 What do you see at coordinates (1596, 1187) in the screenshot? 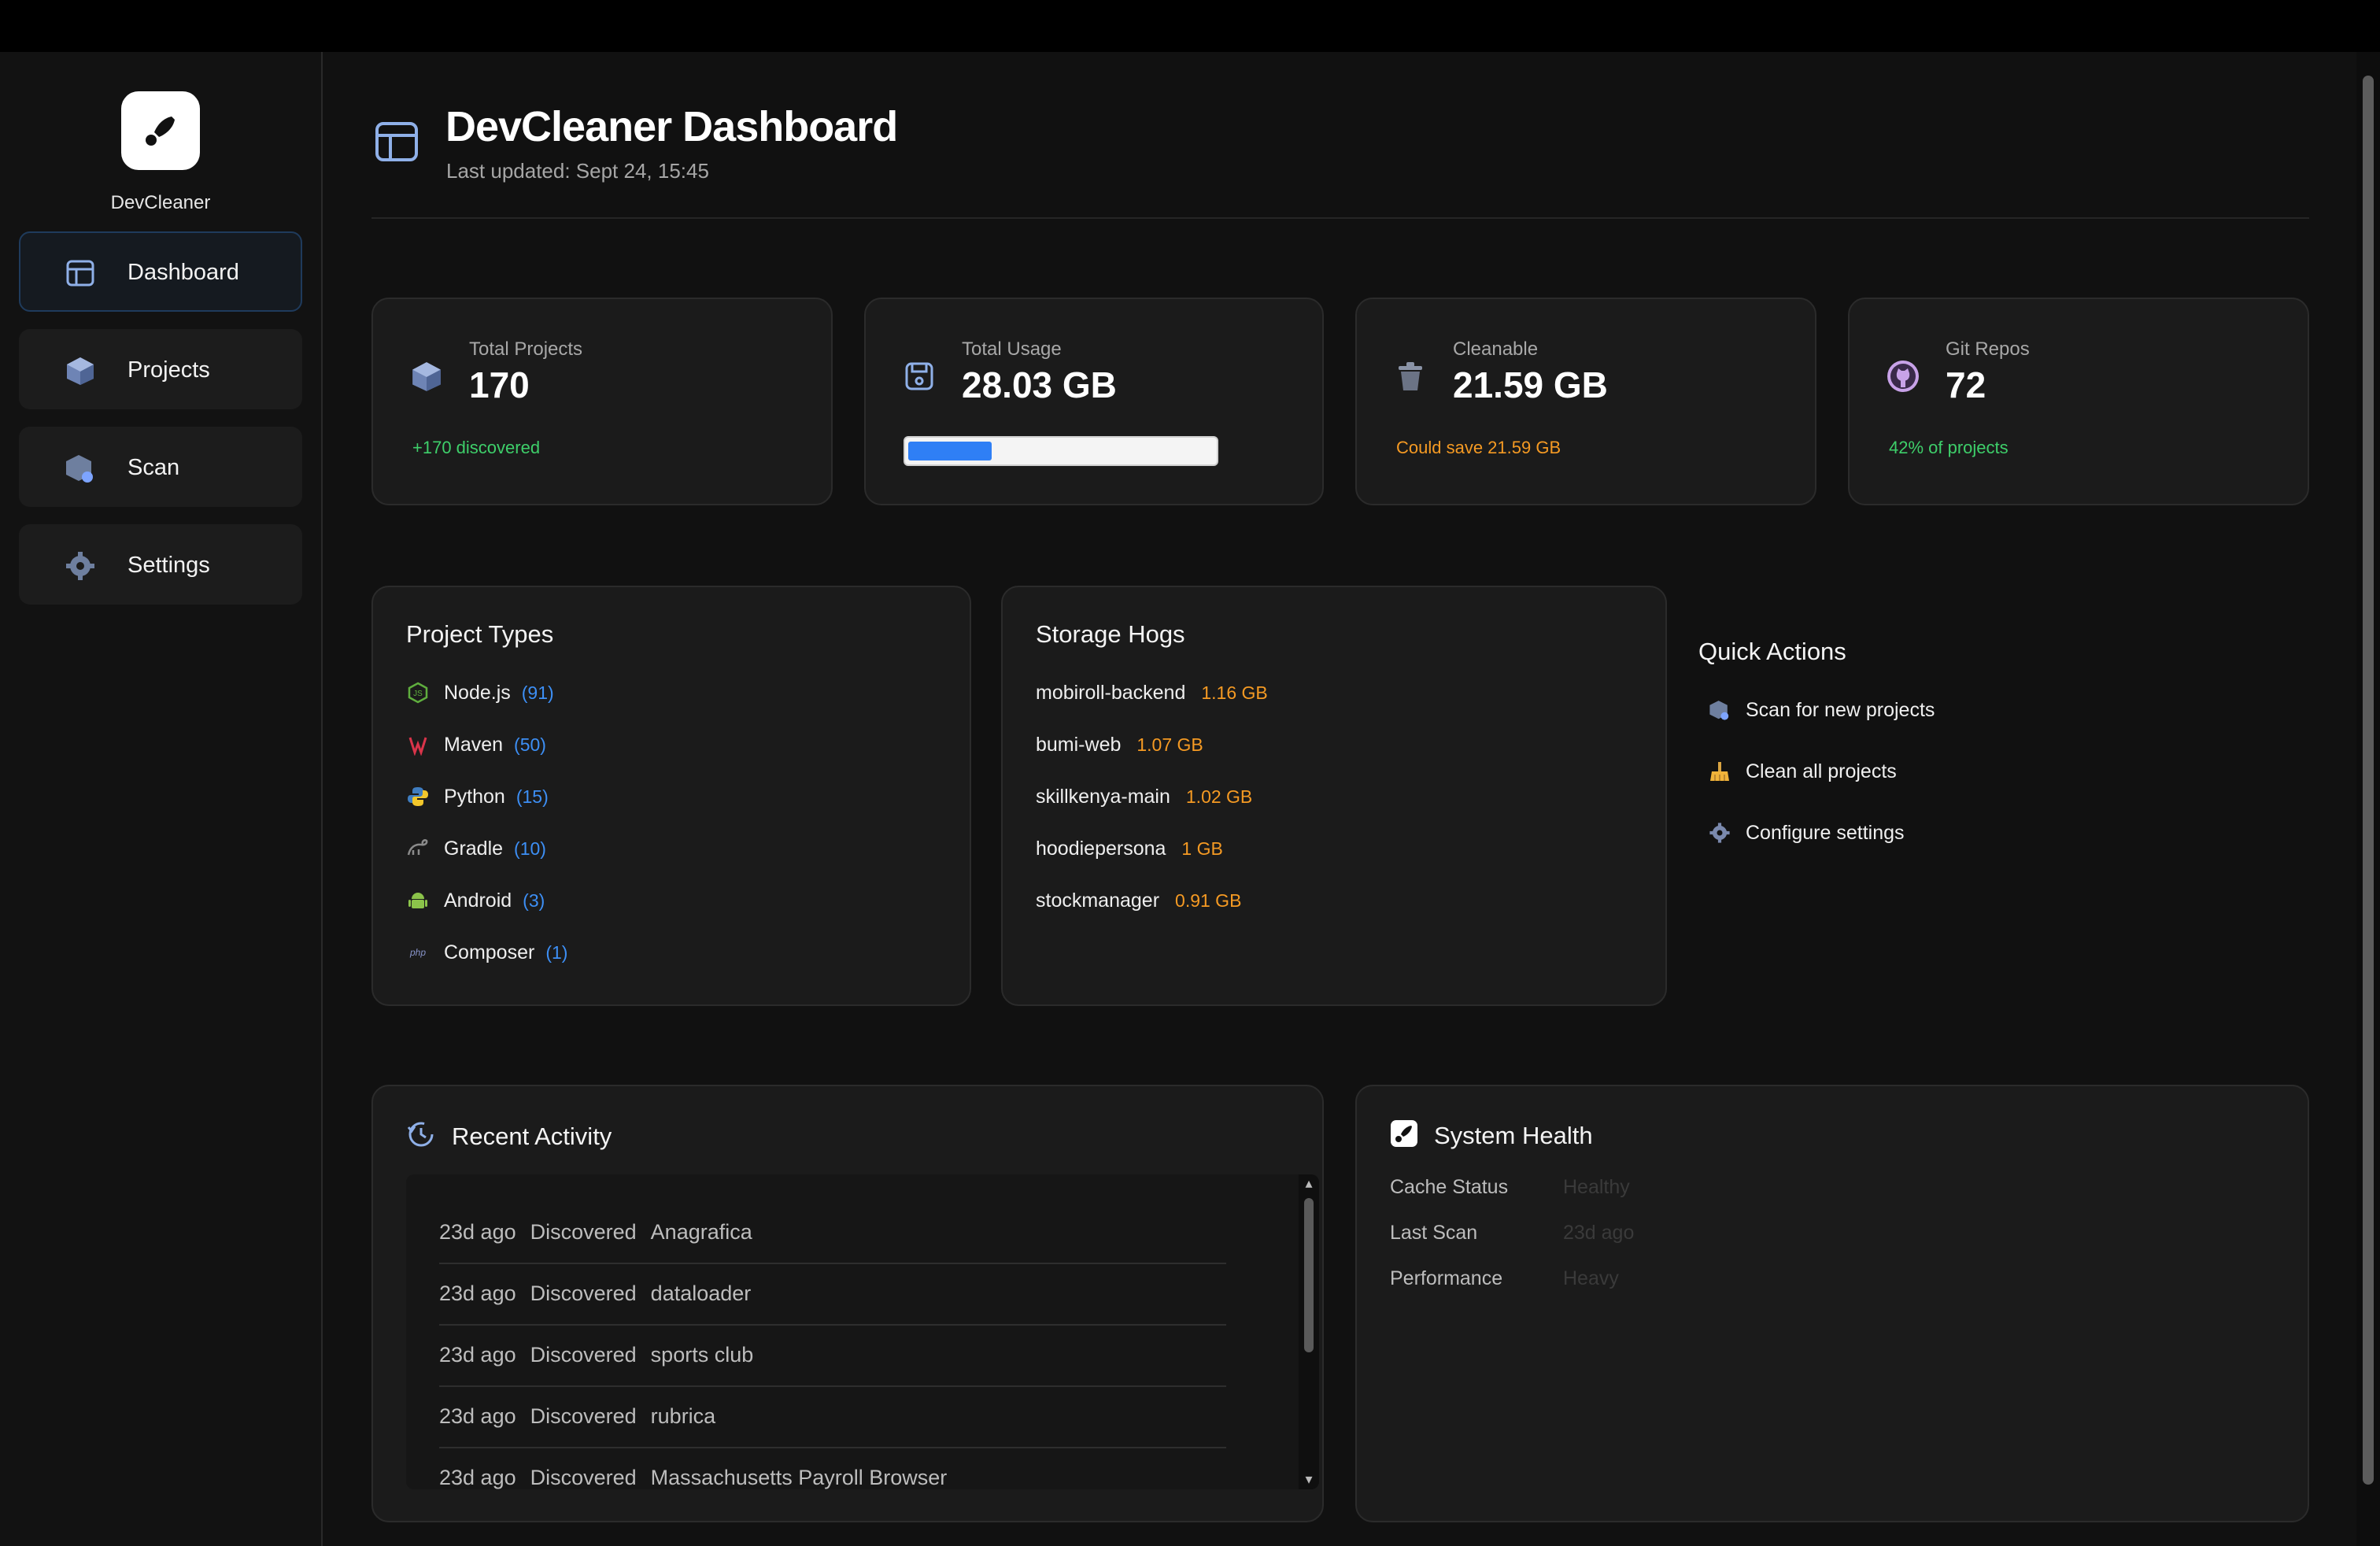
I see `health-value: Healthy` at bounding box center [1596, 1187].